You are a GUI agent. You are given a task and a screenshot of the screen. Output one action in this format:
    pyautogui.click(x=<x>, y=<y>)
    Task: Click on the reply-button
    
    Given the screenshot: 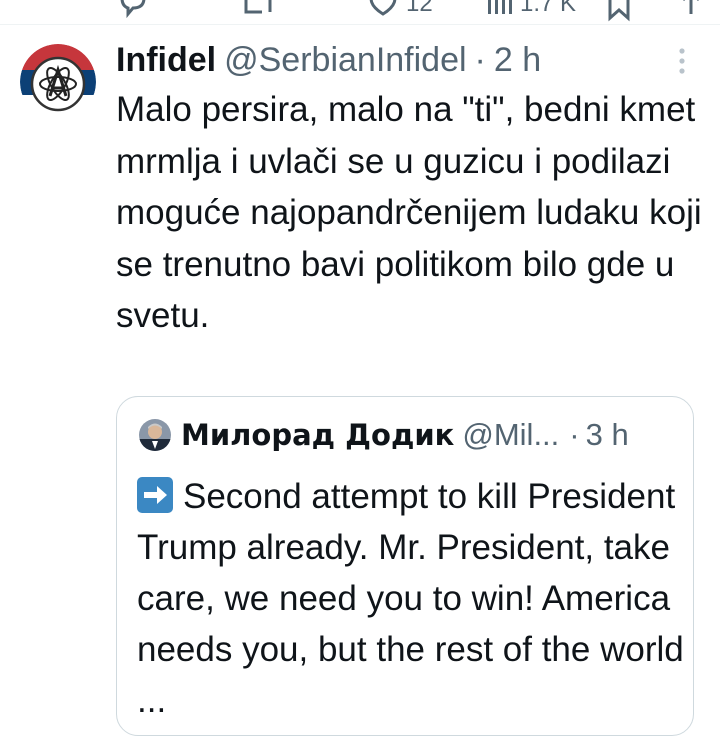 What is the action you would take?
    pyautogui.click(x=133, y=11)
    